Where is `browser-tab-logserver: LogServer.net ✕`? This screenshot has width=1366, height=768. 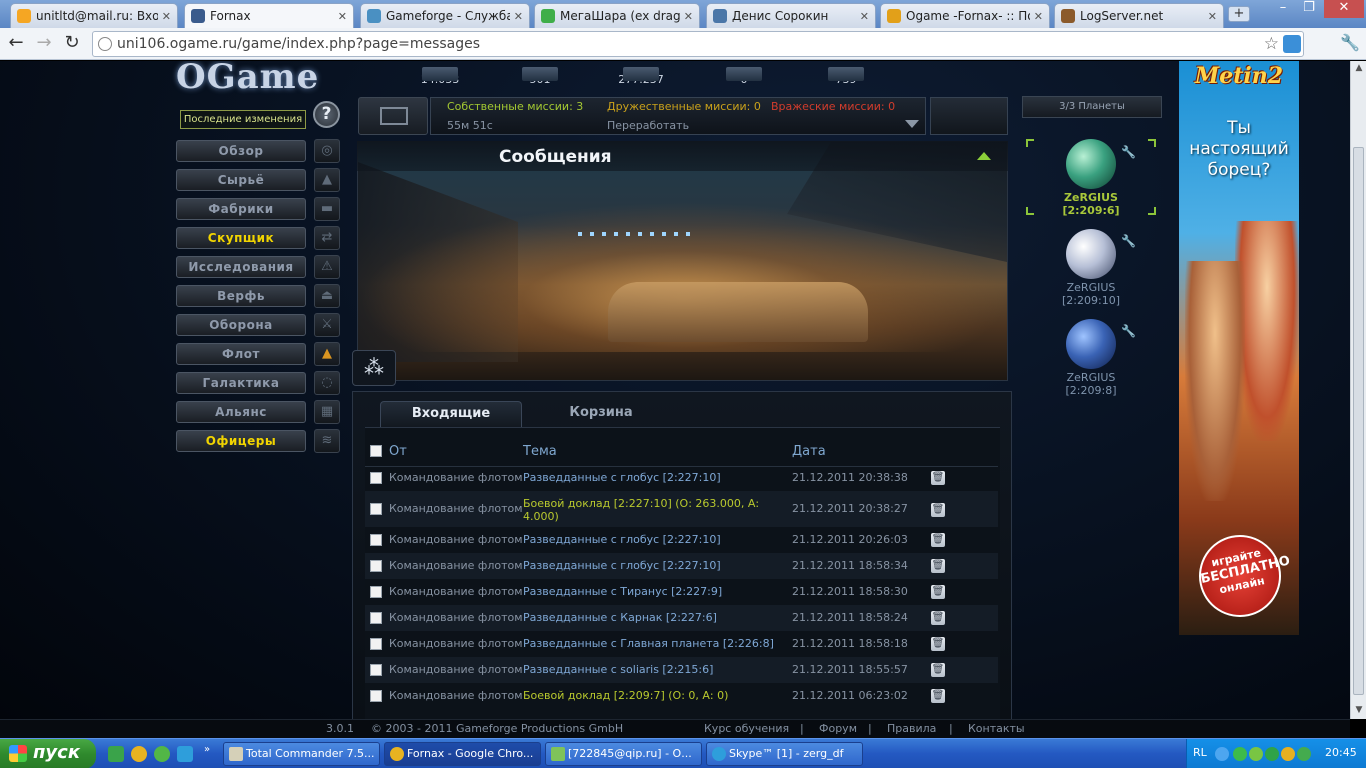 browser-tab-logserver: LogServer.net ✕ is located at coordinates (1139, 15).